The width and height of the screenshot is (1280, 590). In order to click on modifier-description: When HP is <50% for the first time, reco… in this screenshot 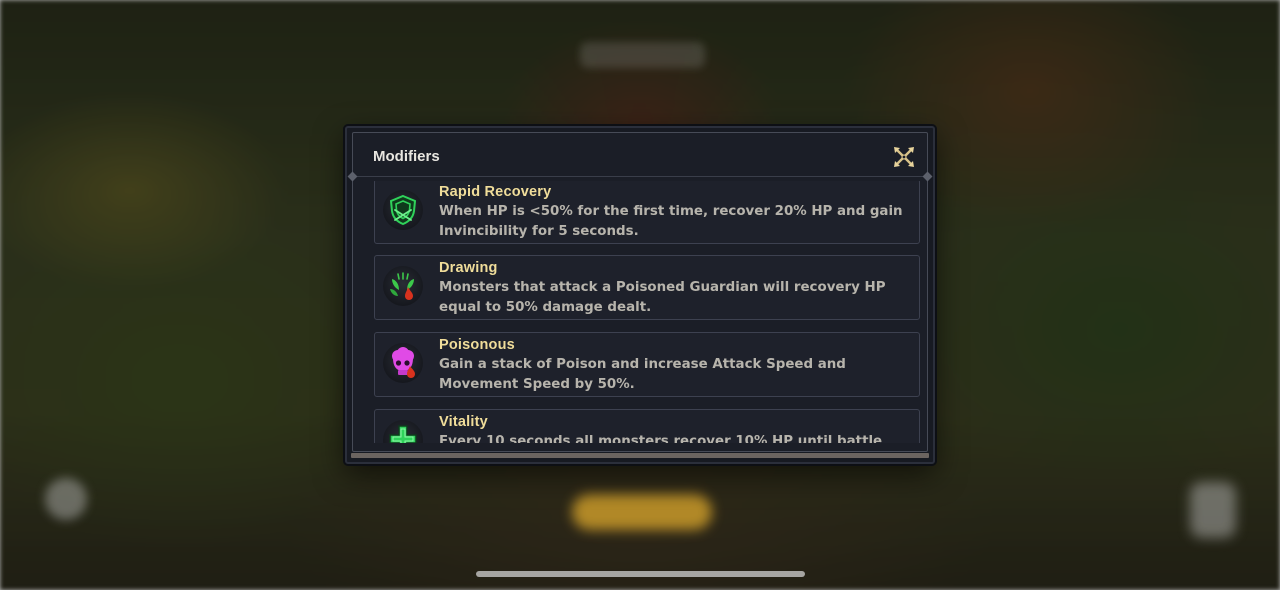, I will do `click(671, 221)`.